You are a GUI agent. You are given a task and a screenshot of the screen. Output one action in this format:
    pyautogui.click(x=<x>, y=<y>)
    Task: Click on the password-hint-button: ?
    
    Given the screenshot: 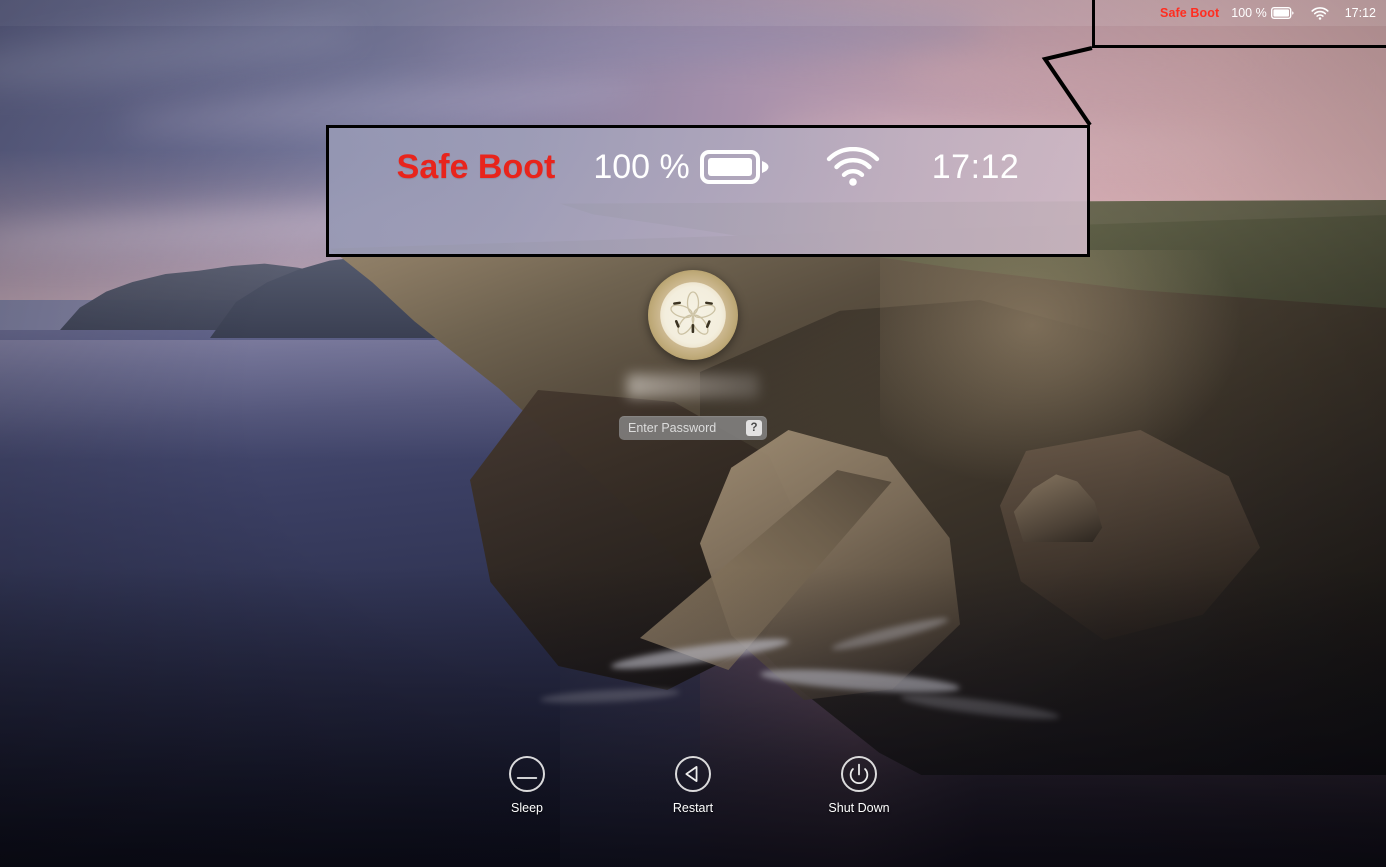 What is the action you would take?
    pyautogui.click(x=754, y=428)
    